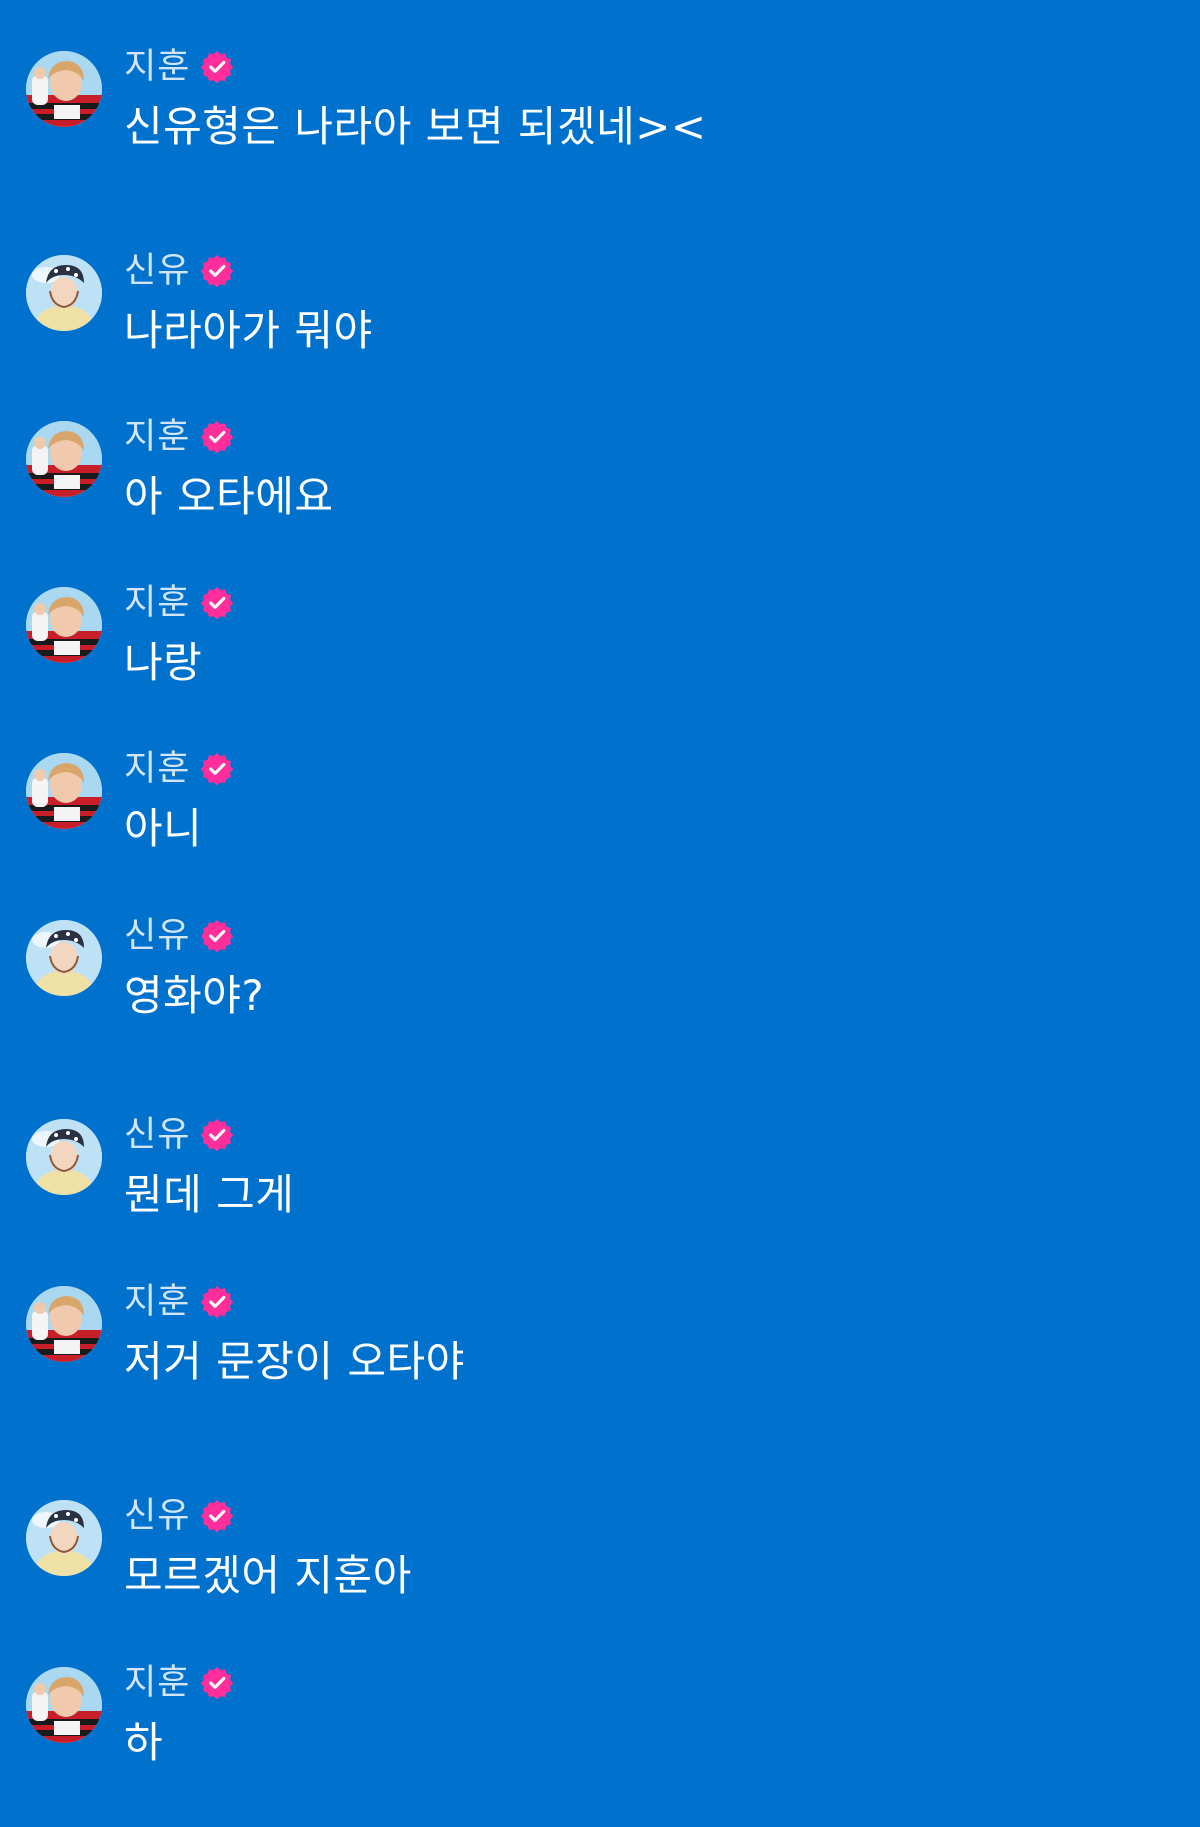 This screenshot has width=1200, height=1827. What do you see at coordinates (600, 1730) in the screenshot?
I see `chat-message: 지훈 하` at bounding box center [600, 1730].